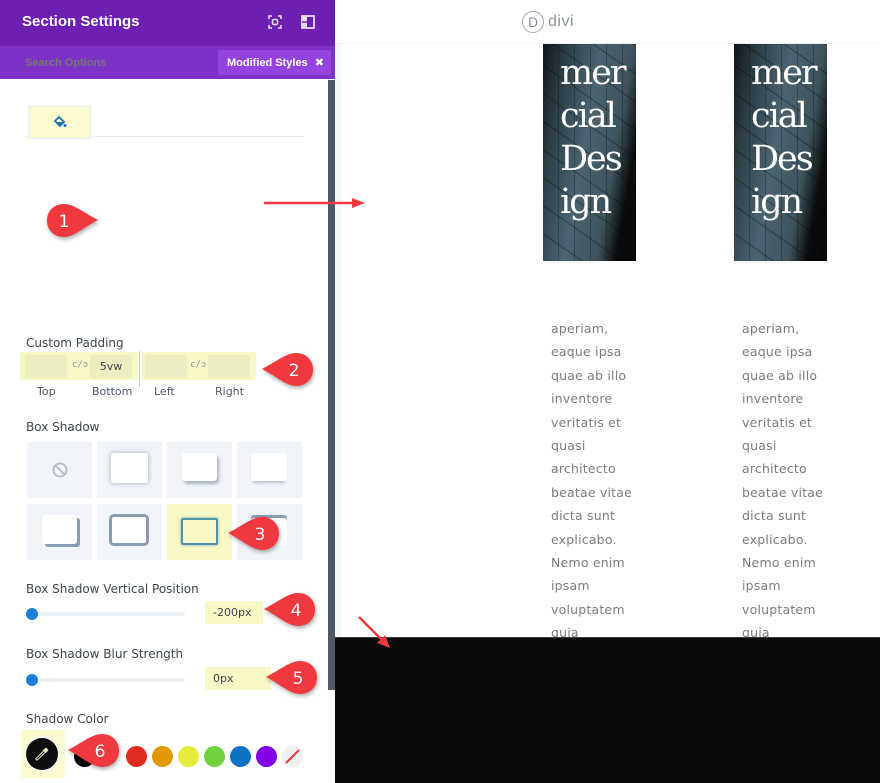 The image size is (880, 783). I want to click on site-header: D divi, so click(607, 22).